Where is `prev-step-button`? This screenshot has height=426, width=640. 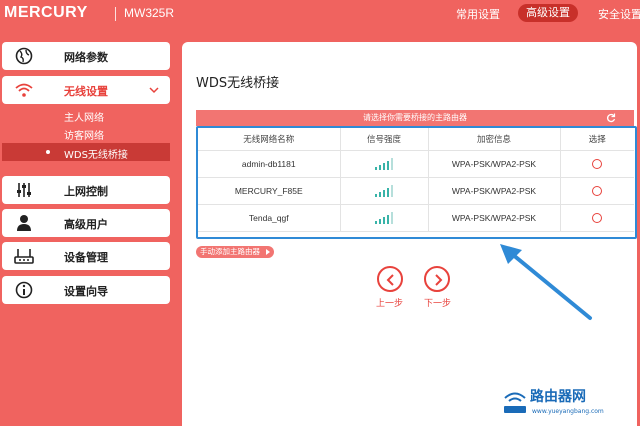 prev-step-button is located at coordinates (390, 279).